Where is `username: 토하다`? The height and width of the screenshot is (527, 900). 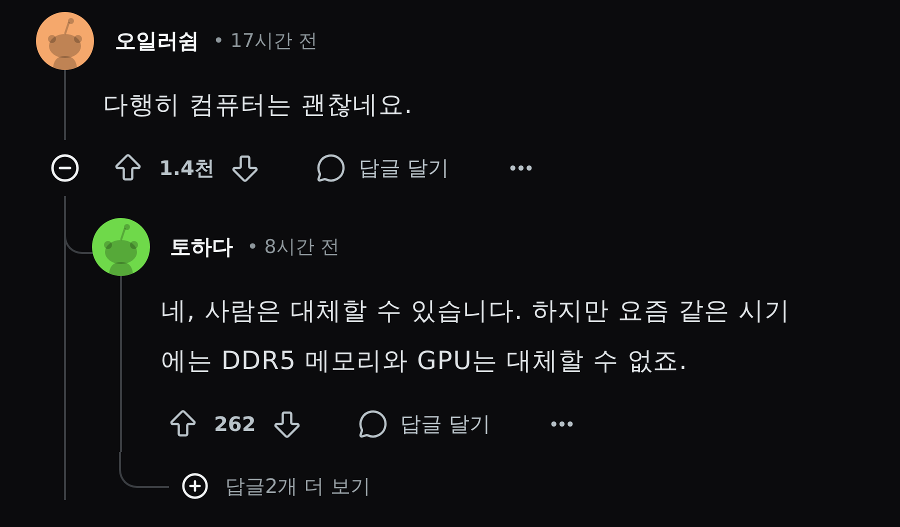 username: 토하다 is located at coordinates (201, 247).